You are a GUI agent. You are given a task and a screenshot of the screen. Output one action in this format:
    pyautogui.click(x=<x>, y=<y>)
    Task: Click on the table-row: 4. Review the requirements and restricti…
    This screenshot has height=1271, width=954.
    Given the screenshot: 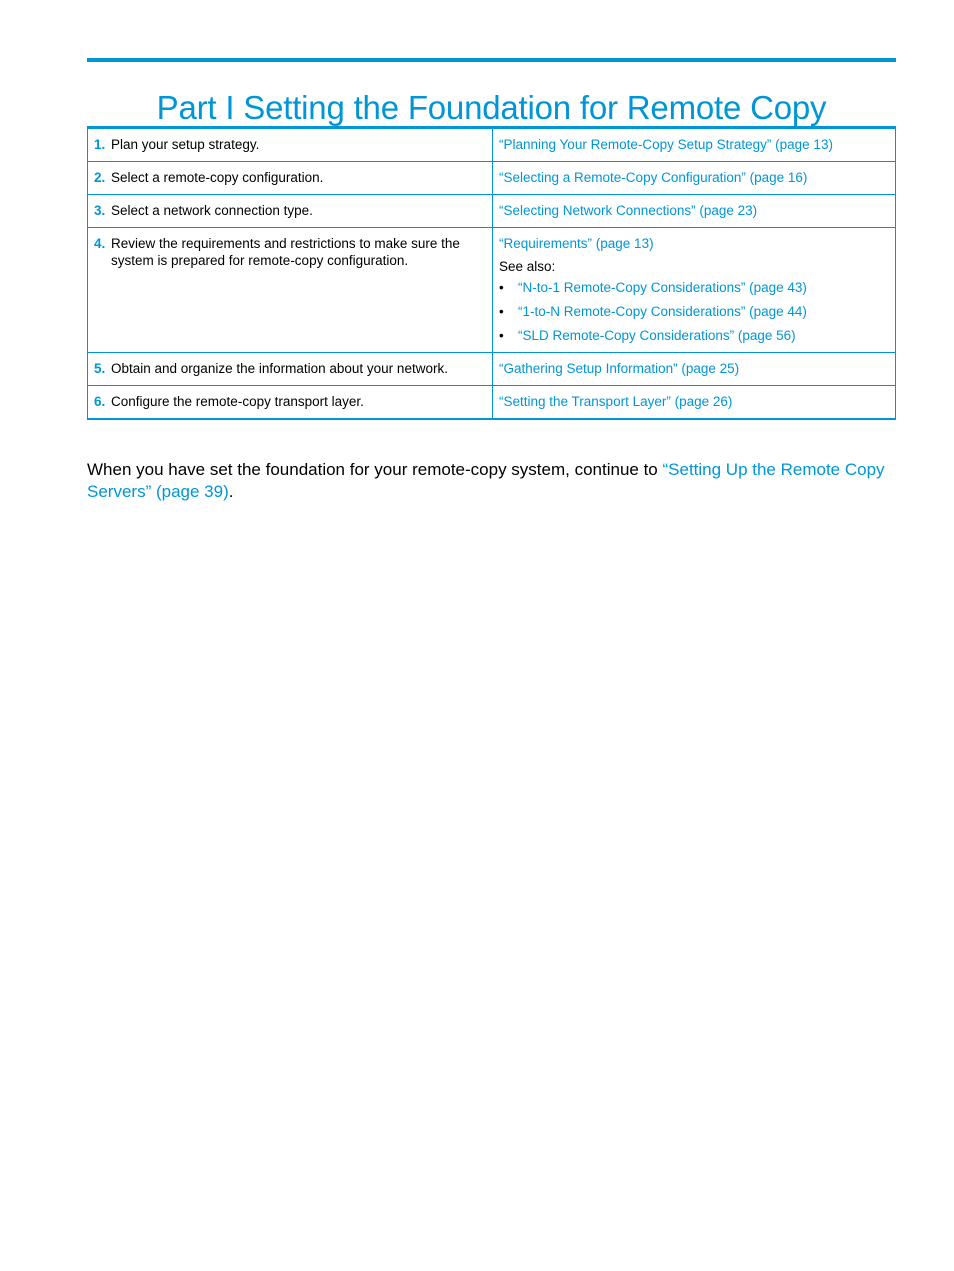 What is the action you would take?
    pyautogui.click(x=491, y=290)
    